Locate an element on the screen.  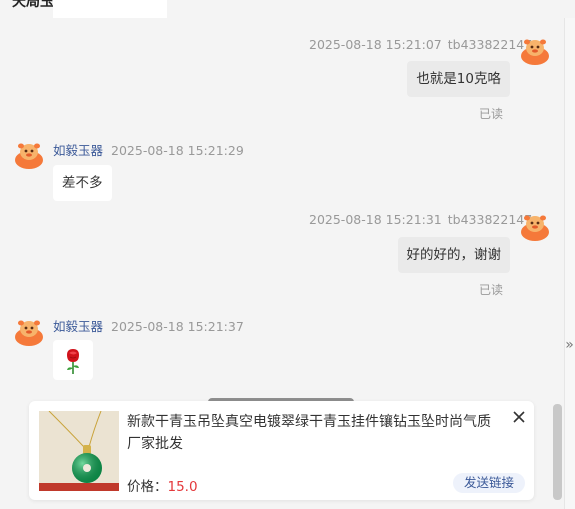
message-meta: 如毅玉器 2025-08-18 15:21:29 is located at coordinates (148, 149).